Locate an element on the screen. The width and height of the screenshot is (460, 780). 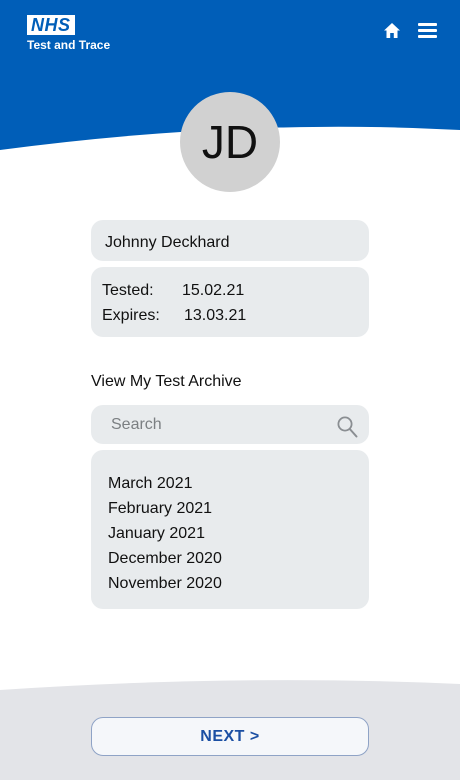
expires-row: Expires: 13.03.21 is located at coordinates (235, 319).